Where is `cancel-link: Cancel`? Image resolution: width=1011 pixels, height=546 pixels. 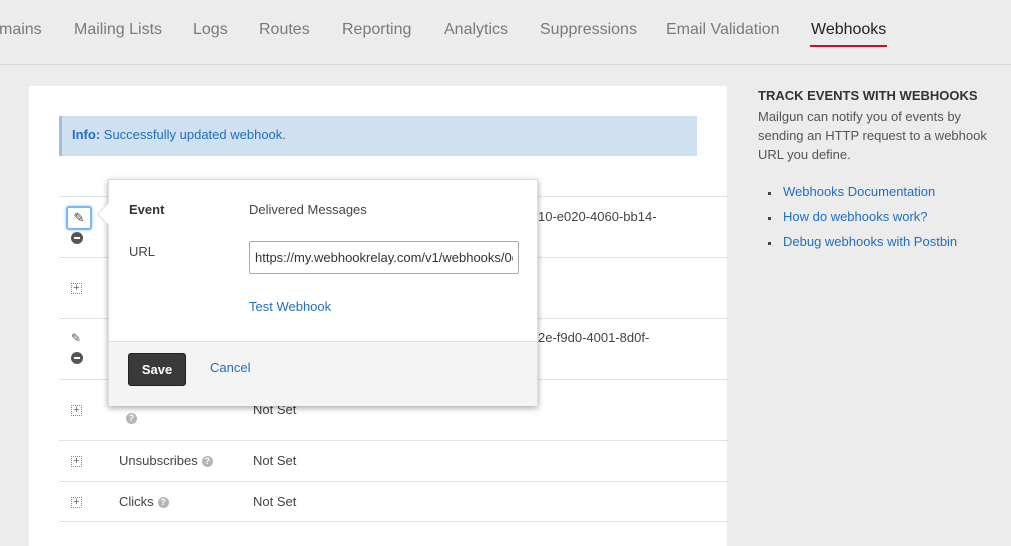 cancel-link: Cancel is located at coordinates (230, 367).